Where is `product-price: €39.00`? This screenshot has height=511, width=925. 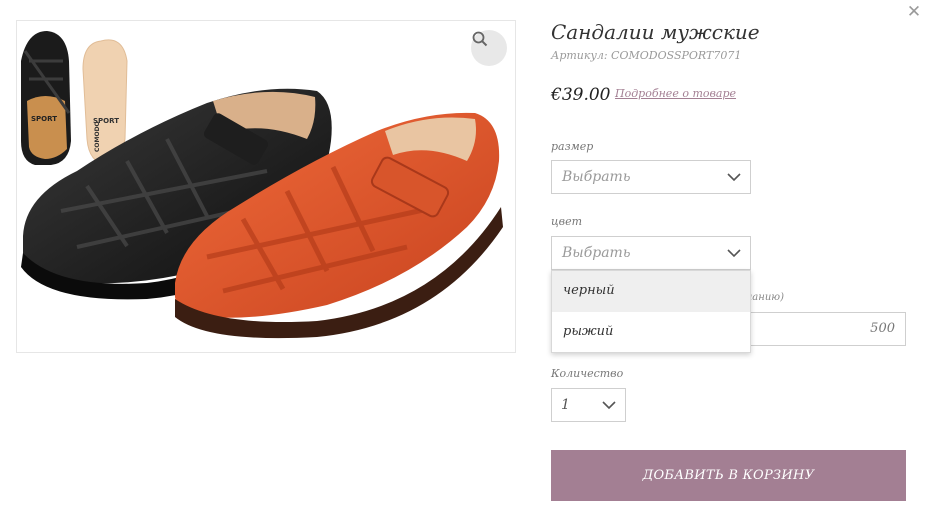 product-price: €39.00 is located at coordinates (581, 95).